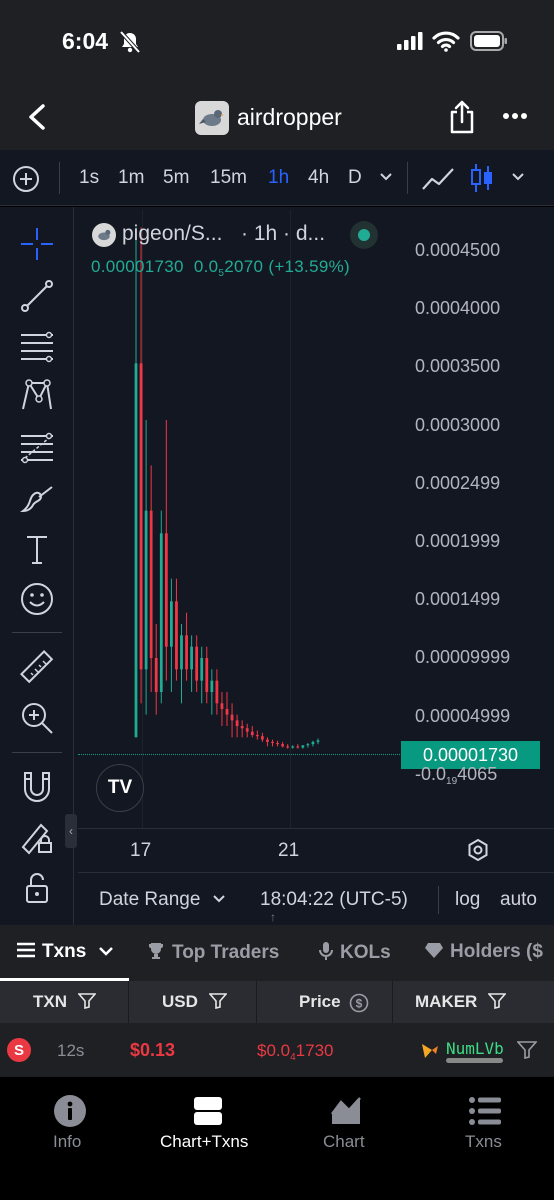  Describe the element at coordinates (208, 1111) in the screenshot. I see `chart-txns-icon` at that location.